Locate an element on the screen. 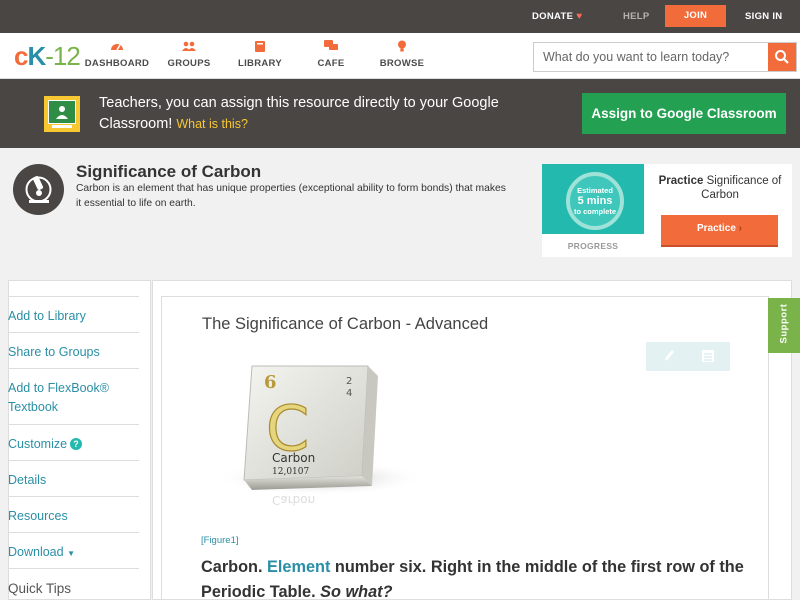  practice-title: Practice Significance of Carbon is located at coordinates (720, 188).